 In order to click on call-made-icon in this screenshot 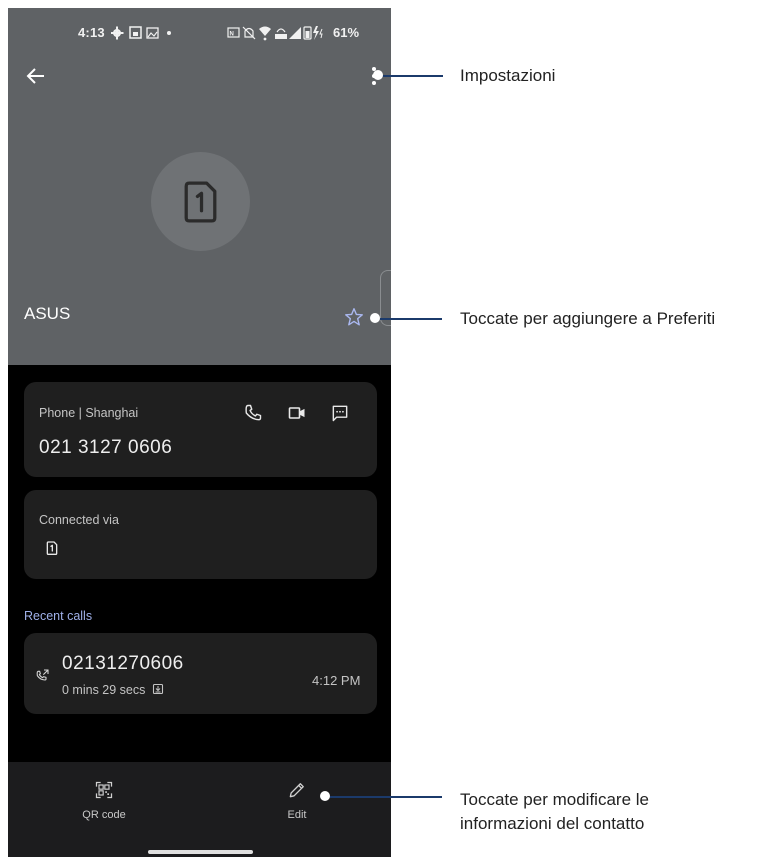, I will do `click(42, 675)`.